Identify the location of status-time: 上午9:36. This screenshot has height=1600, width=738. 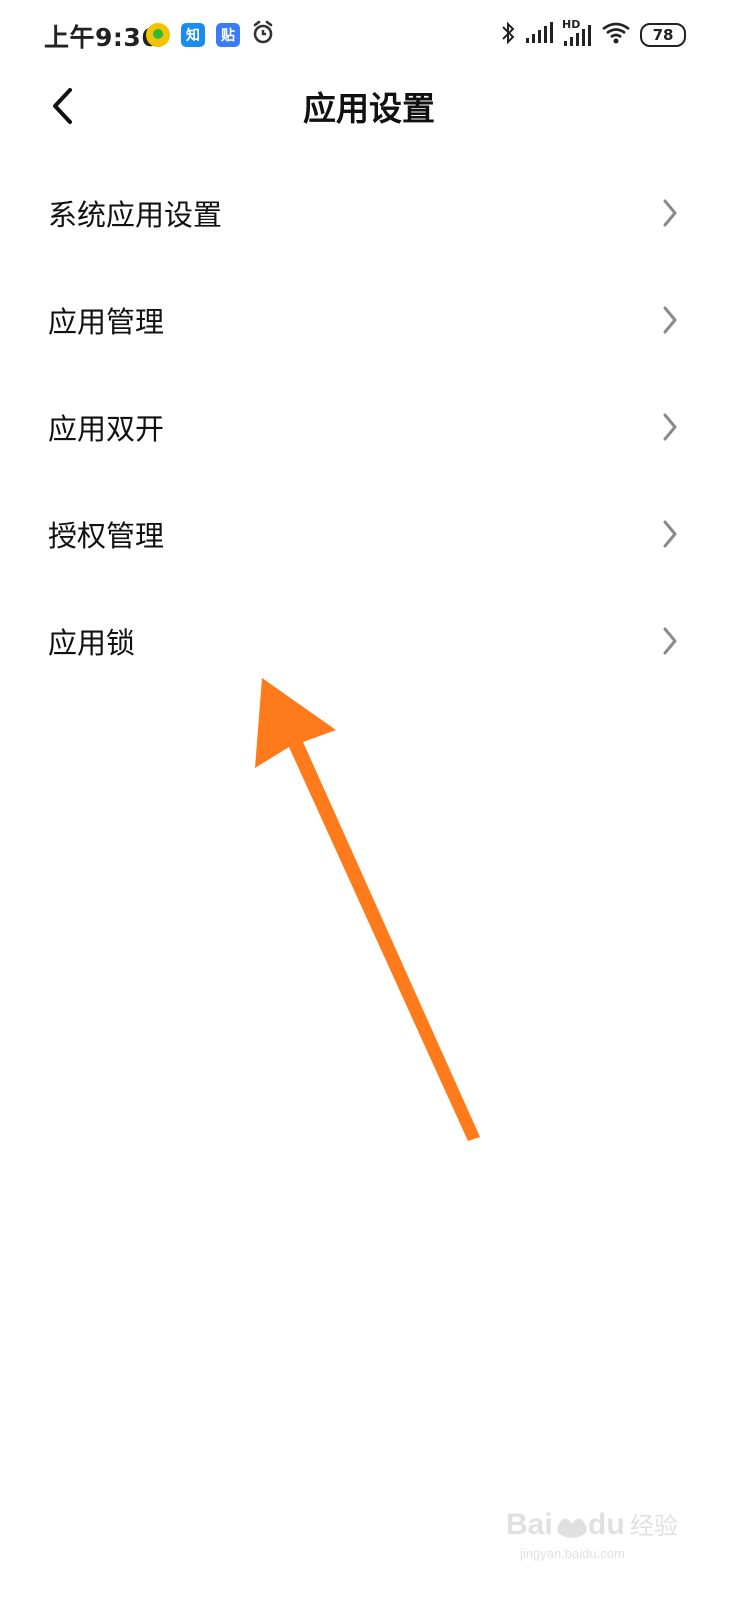
(102, 37).